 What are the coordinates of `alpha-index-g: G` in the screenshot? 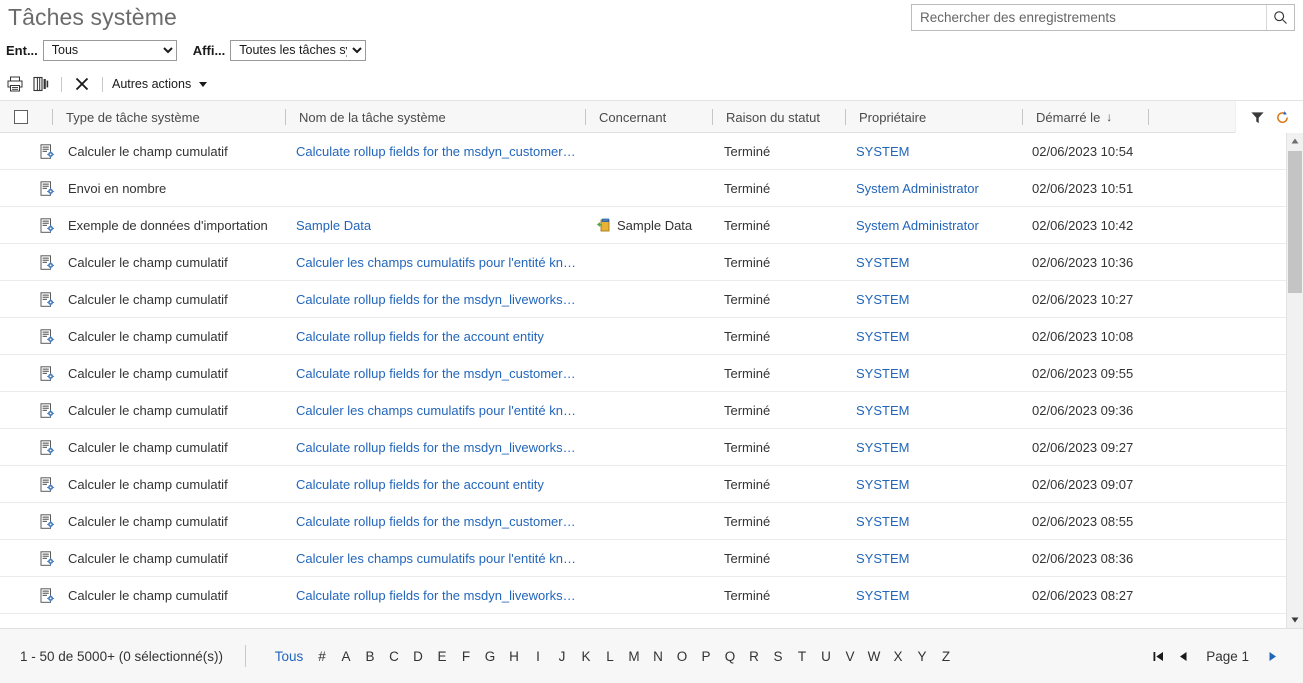 It's located at (490, 656).